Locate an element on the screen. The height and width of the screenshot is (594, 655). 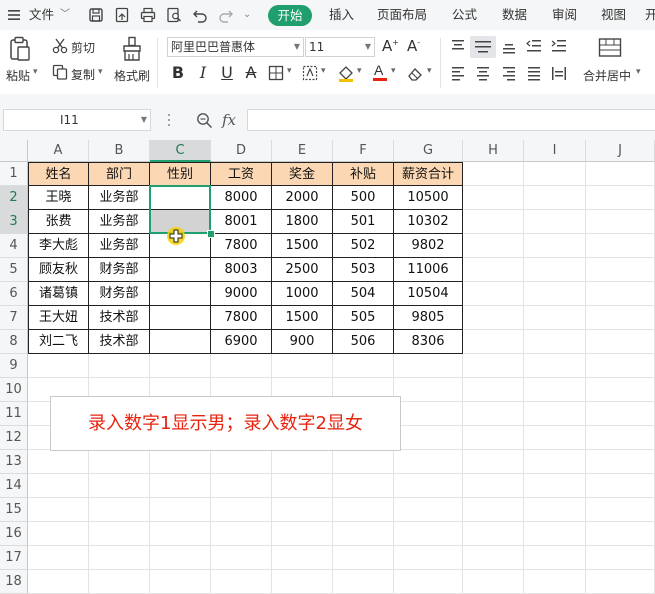
zoom-search-icon is located at coordinates (204, 122).